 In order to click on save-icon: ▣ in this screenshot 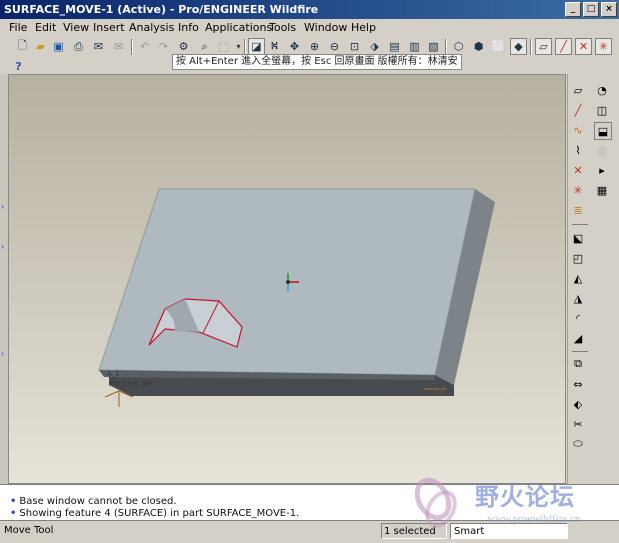, I will do `click(58, 46)`.